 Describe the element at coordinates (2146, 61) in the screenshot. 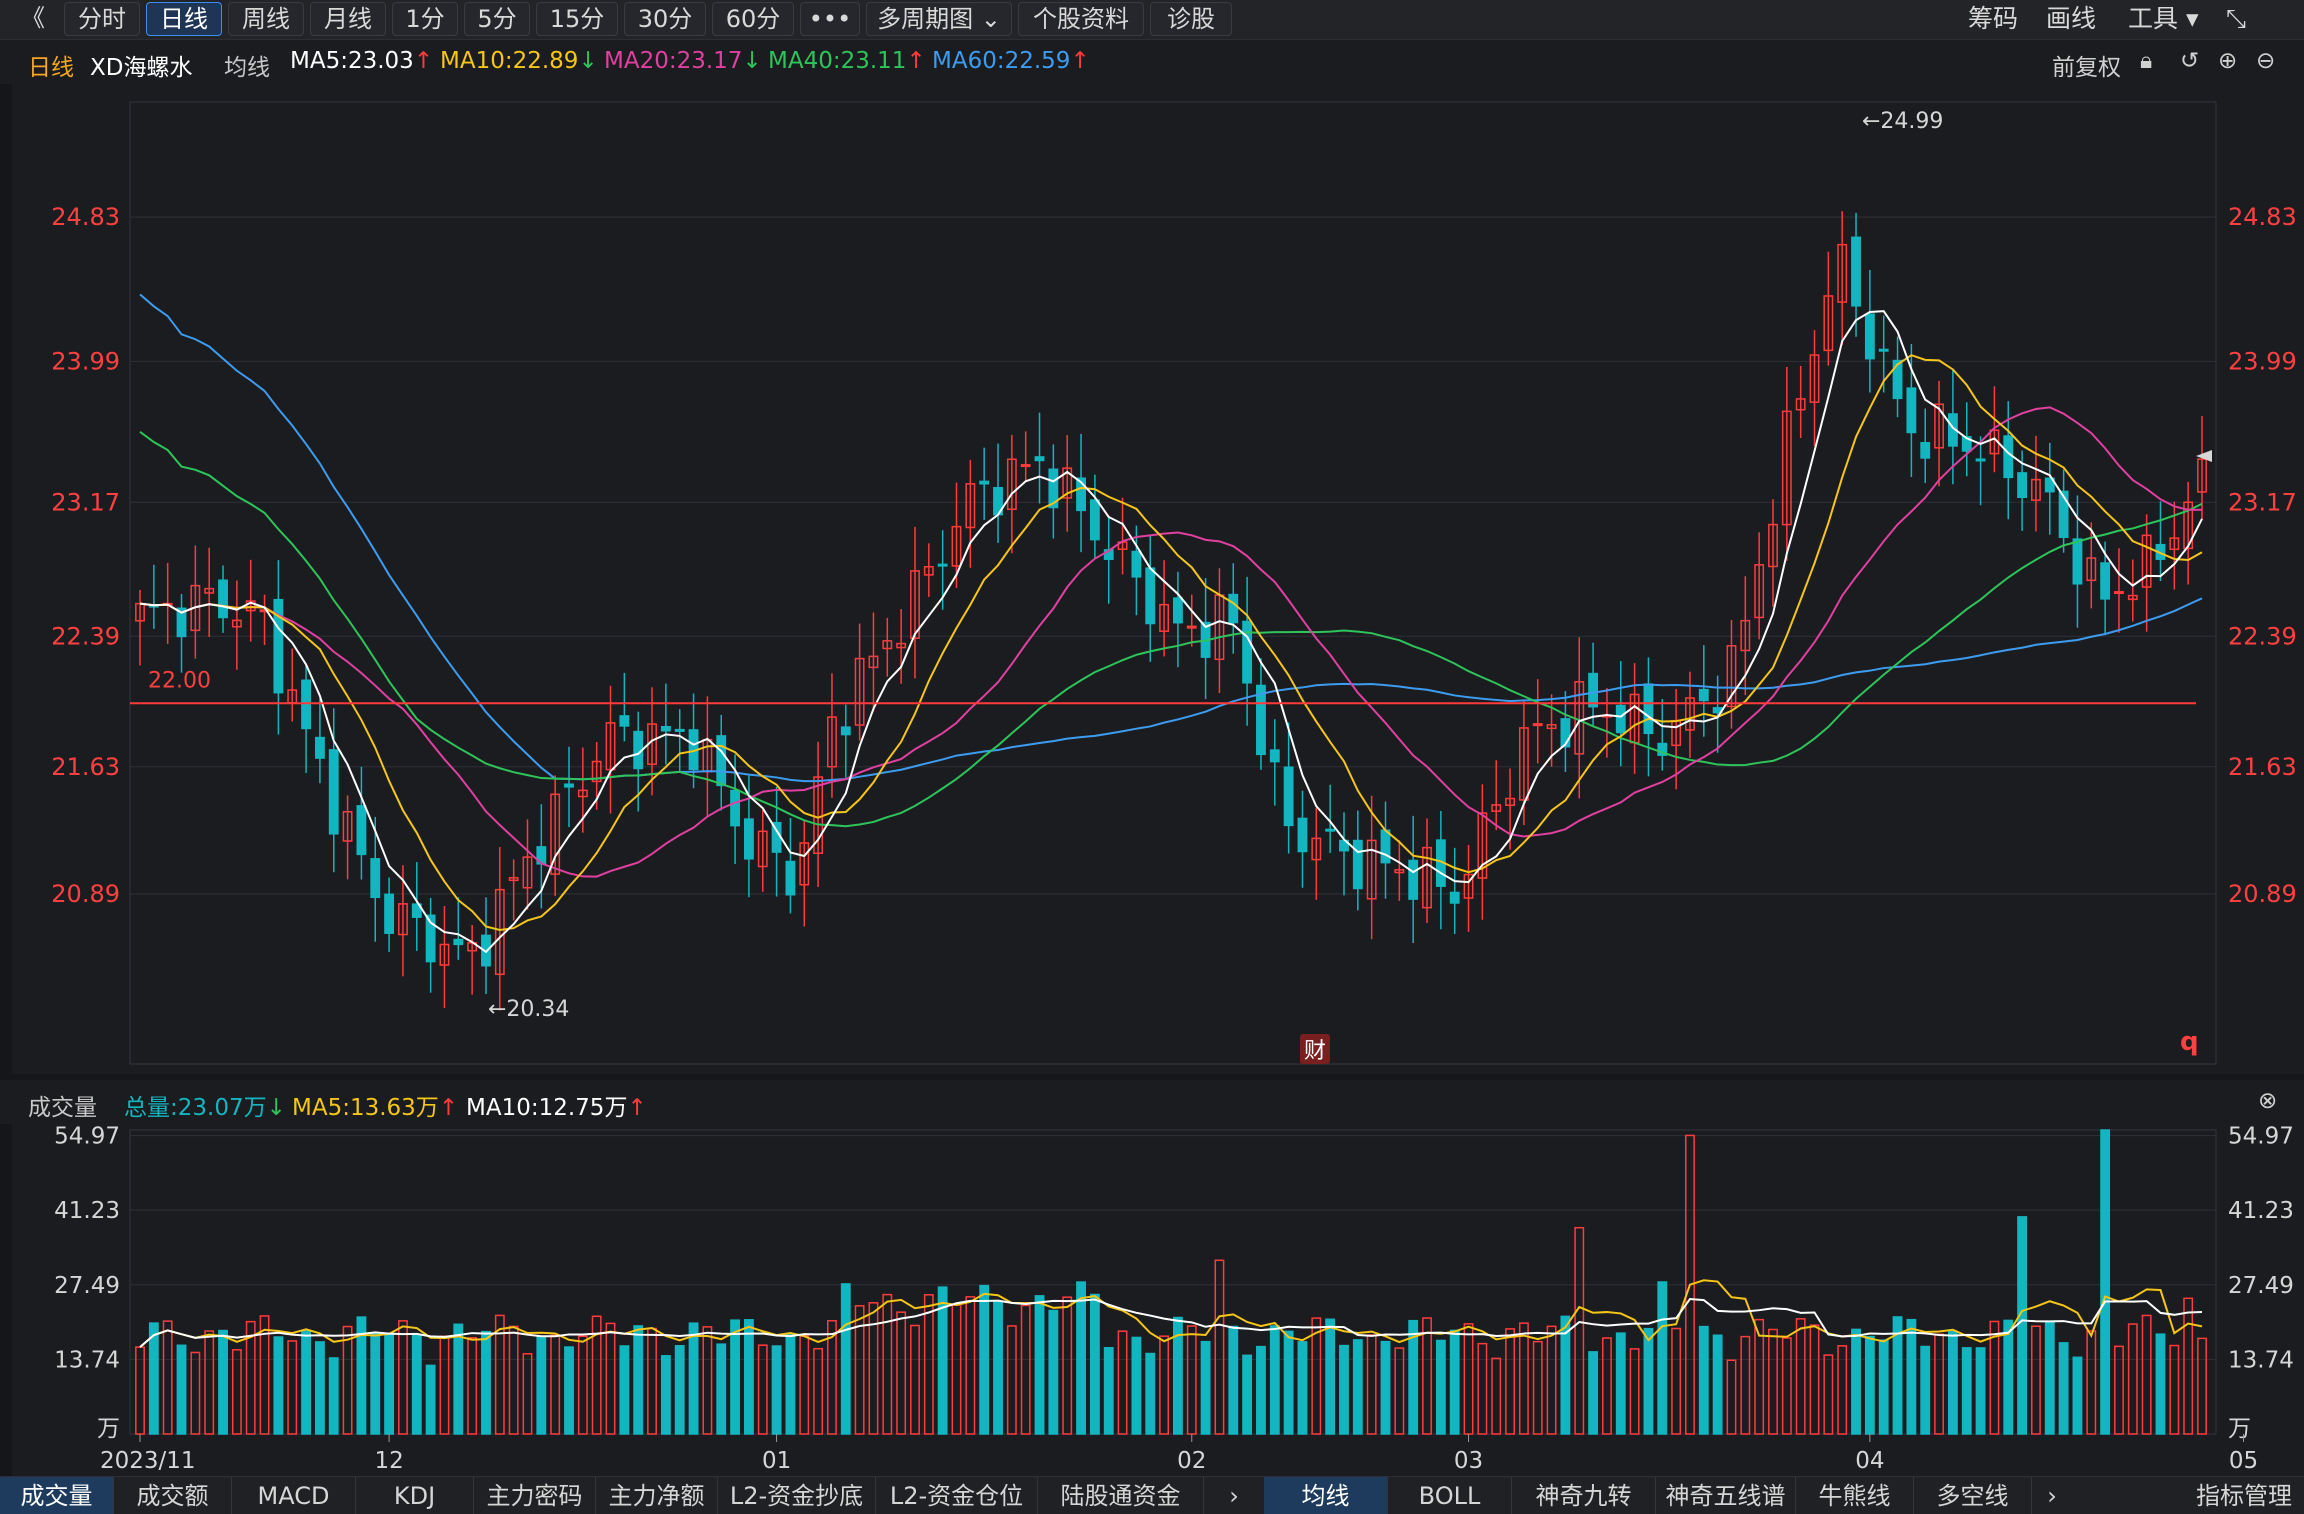

I see `lock-icon: 🔒︎` at that location.